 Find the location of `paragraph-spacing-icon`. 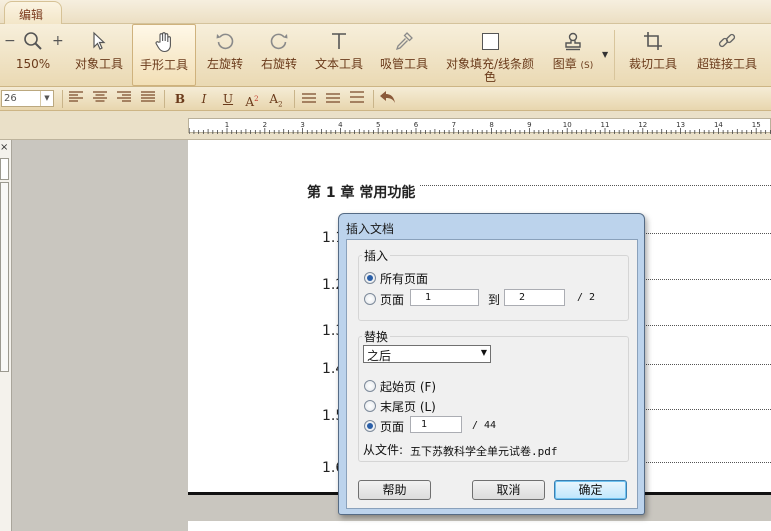

paragraph-spacing-icon is located at coordinates (357, 99).